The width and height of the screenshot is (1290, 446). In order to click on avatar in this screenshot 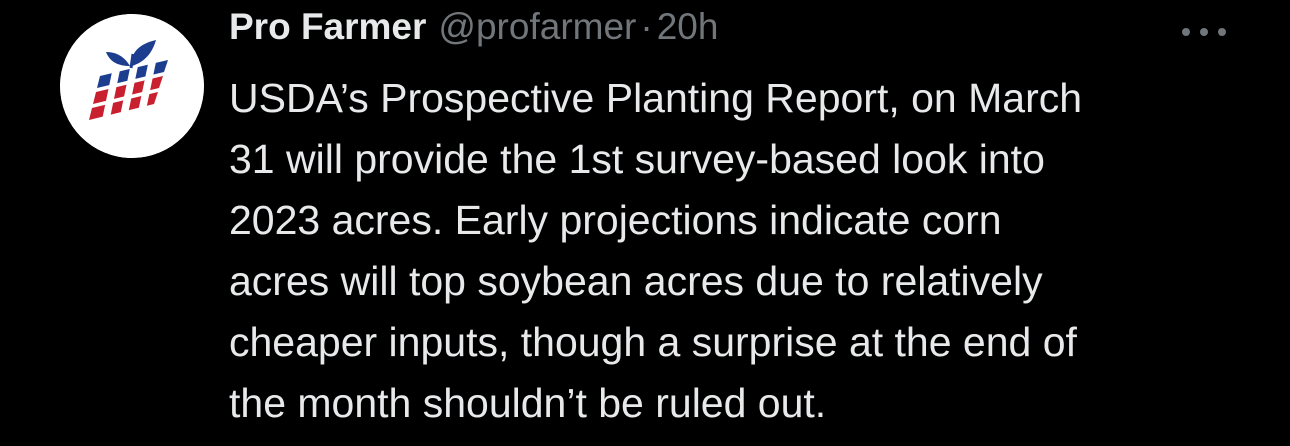, I will do `click(132, 86)`.